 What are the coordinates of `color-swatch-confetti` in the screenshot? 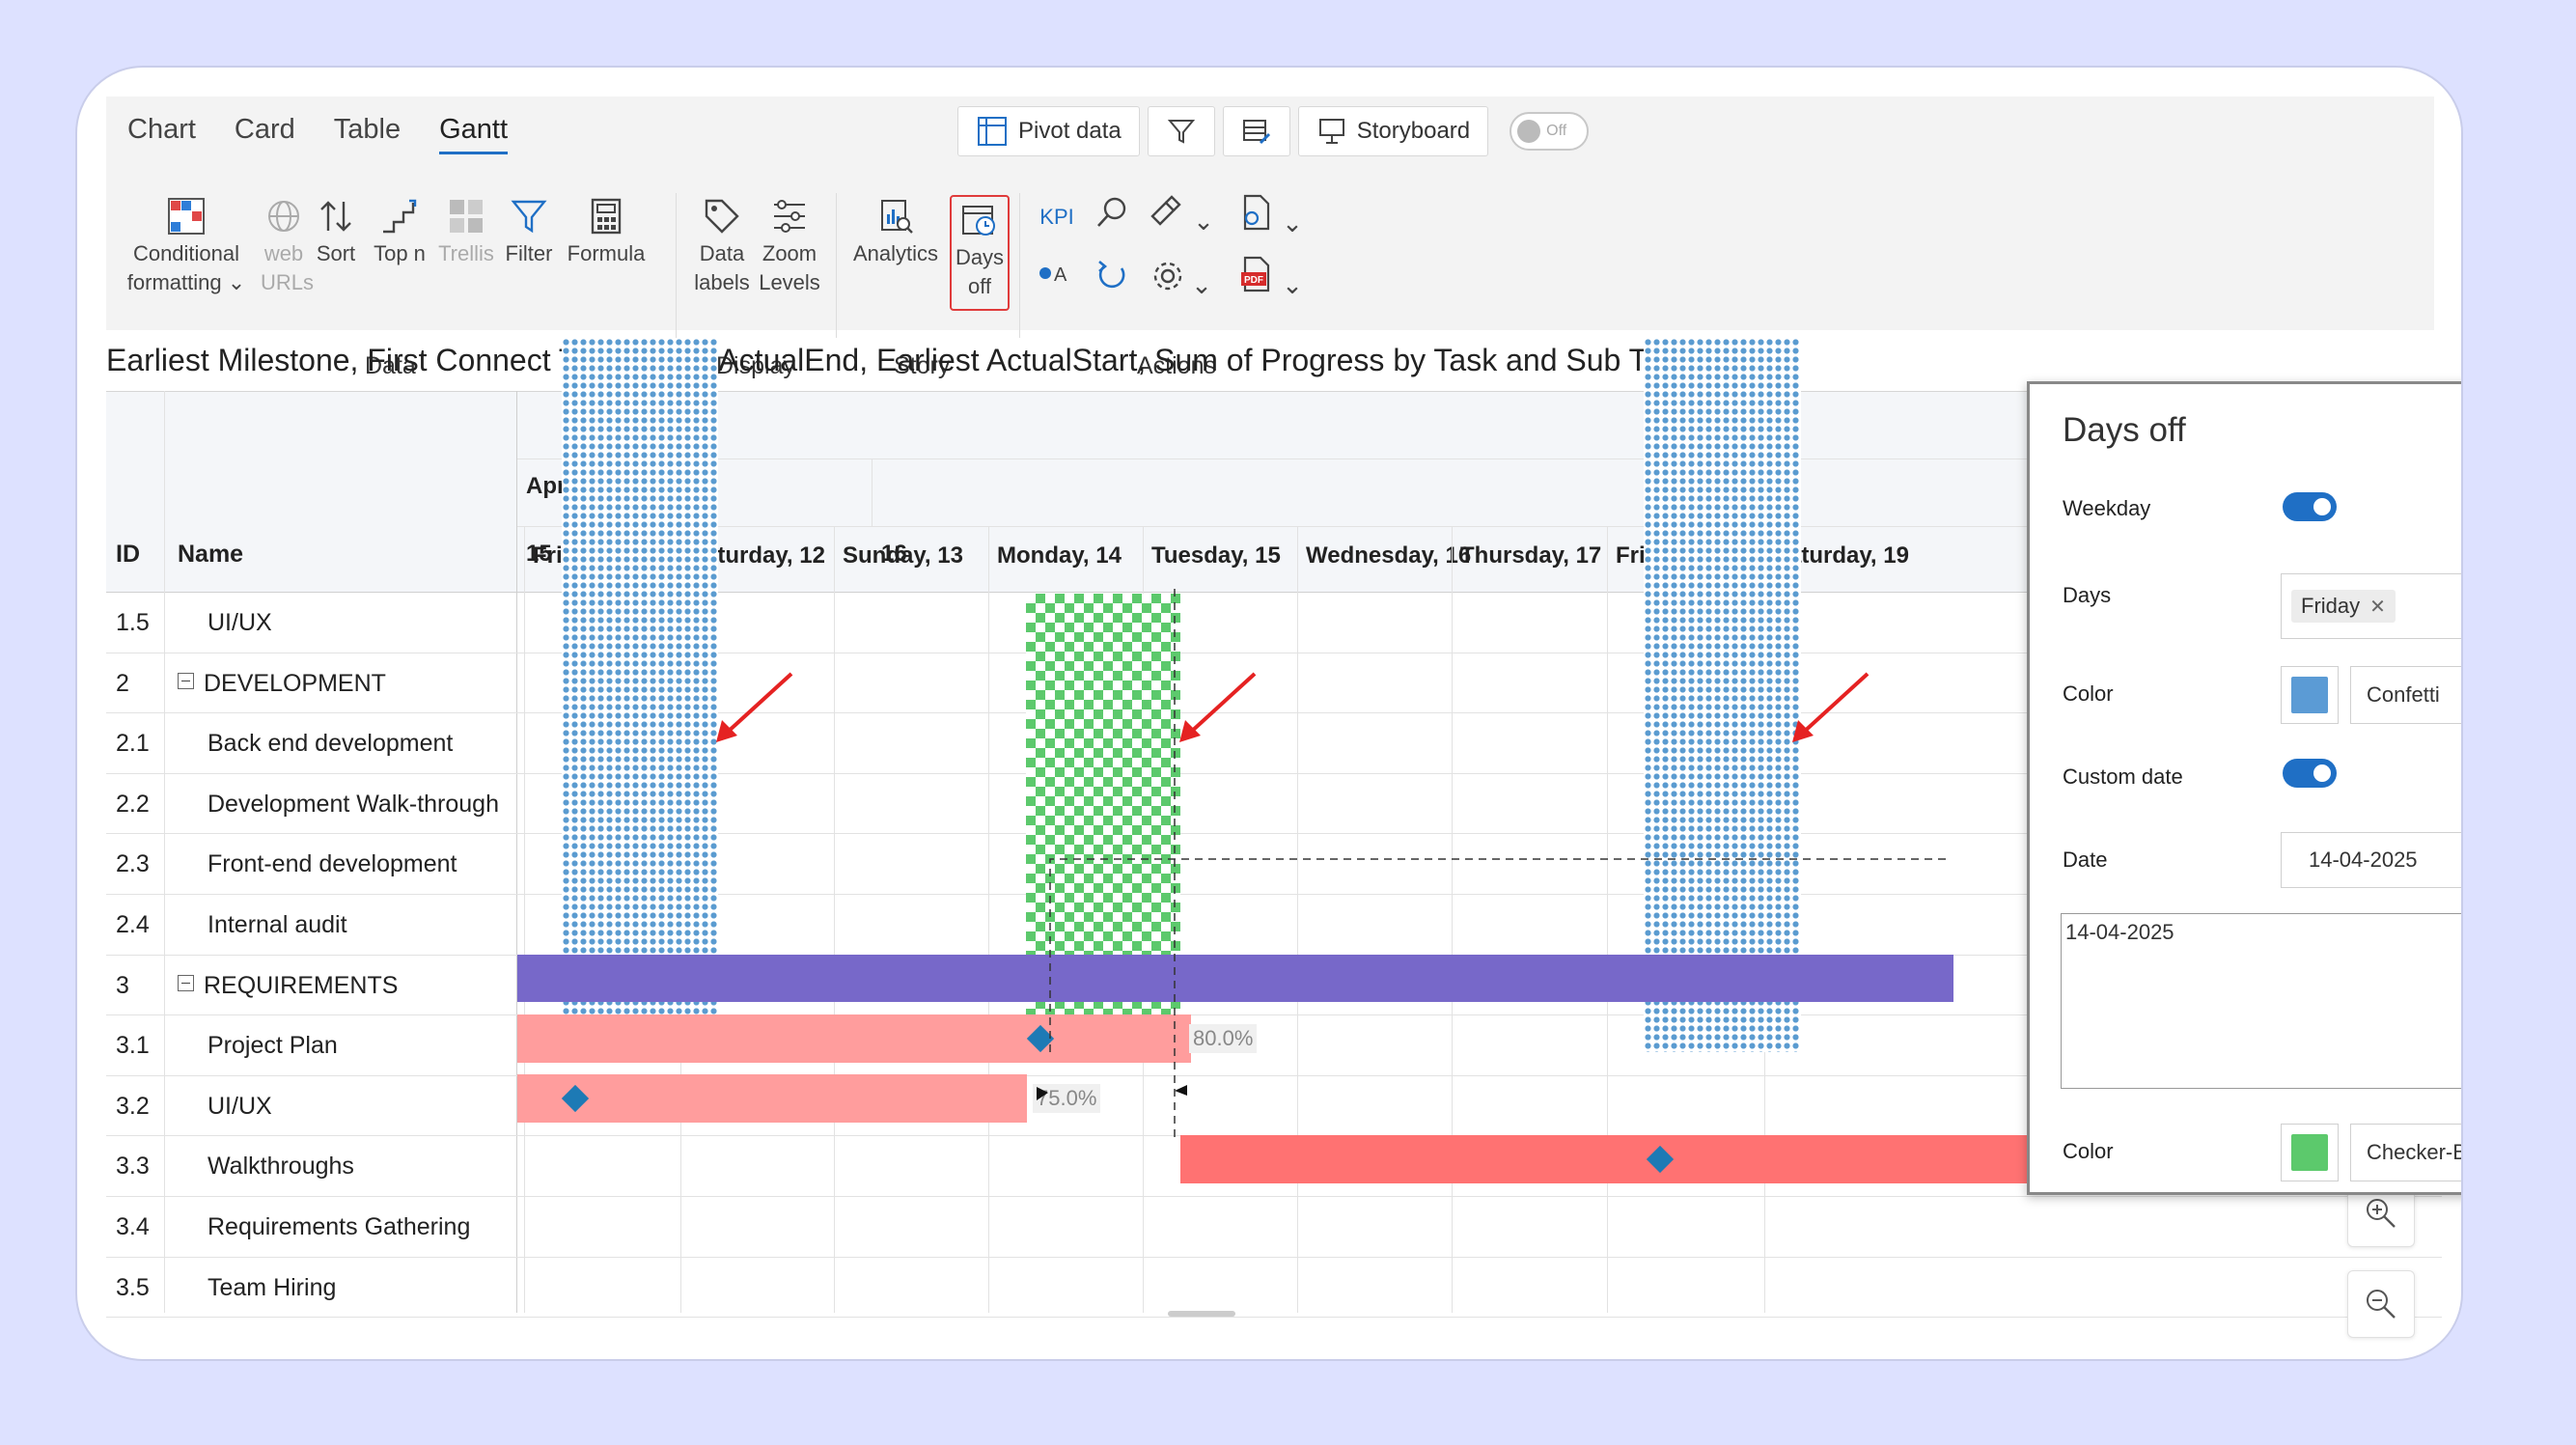 It's located at (2309, 695).